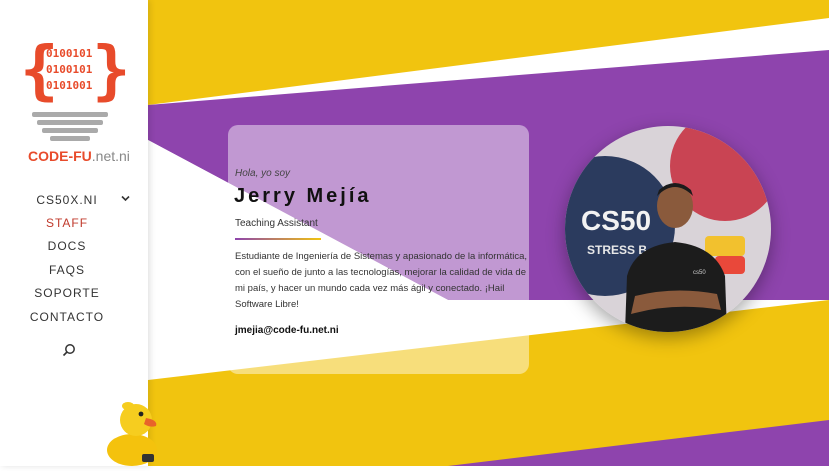  I want to click on search-icon, so click(69, 352).